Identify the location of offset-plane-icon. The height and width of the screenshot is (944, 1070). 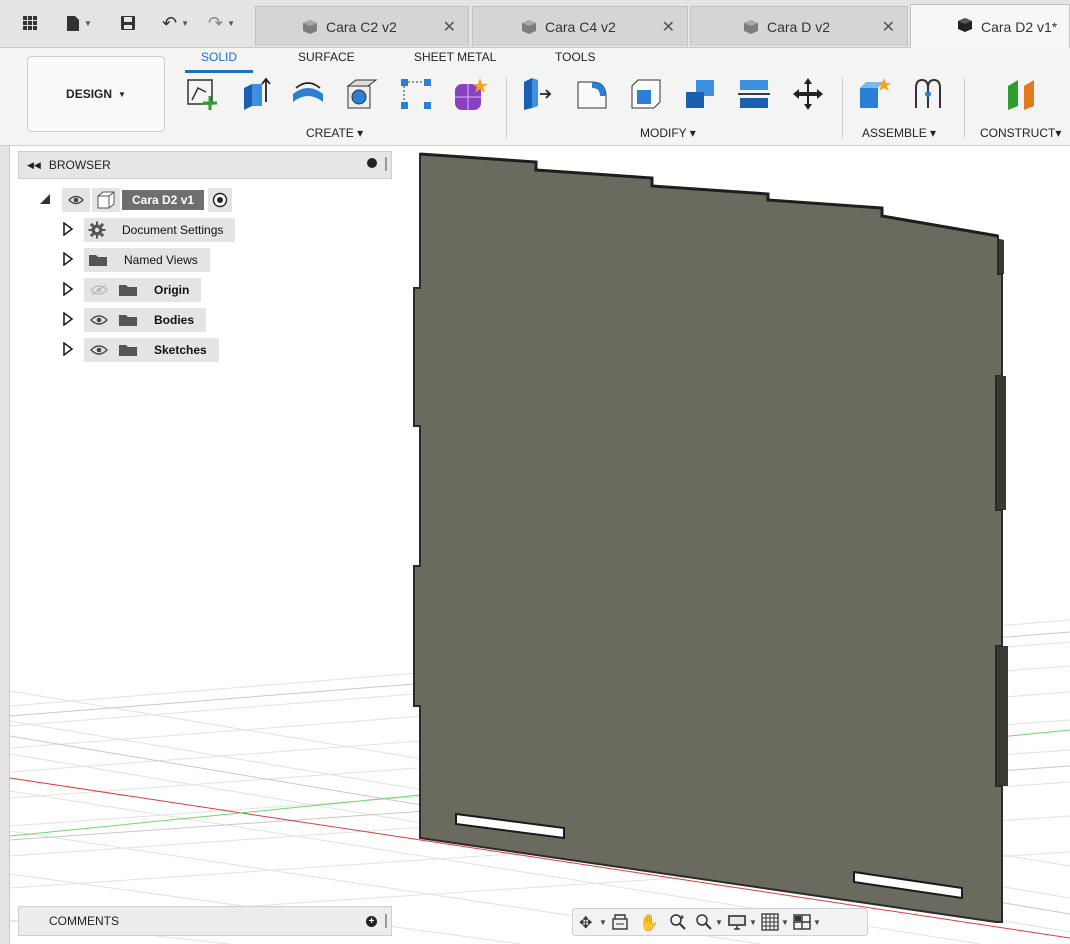
(1022, 94).